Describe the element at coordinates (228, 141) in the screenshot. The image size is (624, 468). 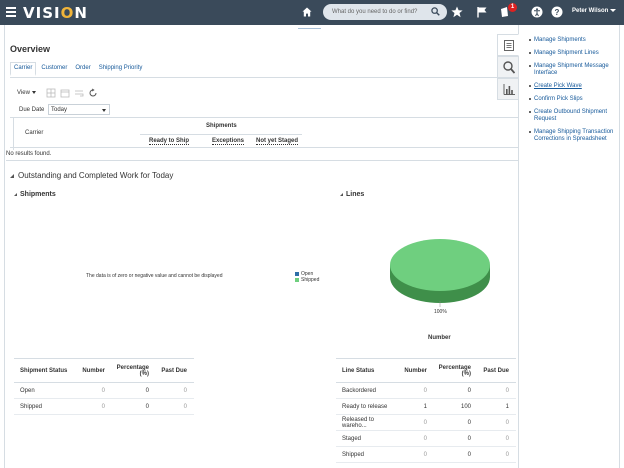
I see `column-header-exceptions: Exceptions` at that location.